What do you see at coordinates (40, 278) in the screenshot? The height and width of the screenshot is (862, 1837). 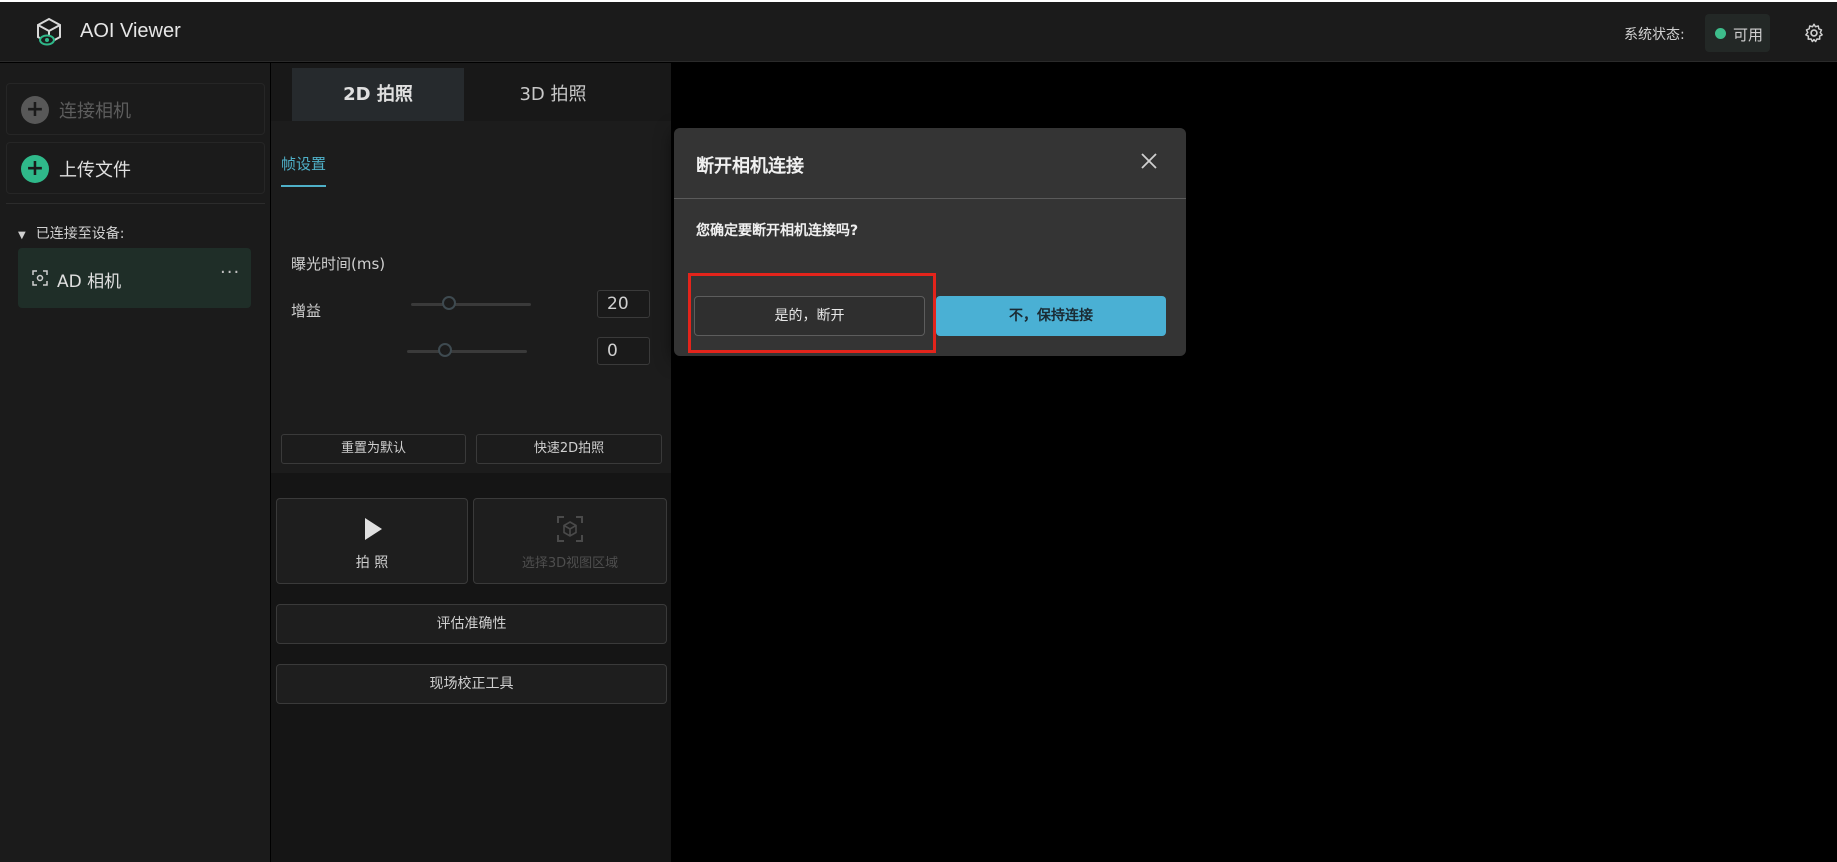 I see `camera-focus-icon` at bounding box center [40, 278].